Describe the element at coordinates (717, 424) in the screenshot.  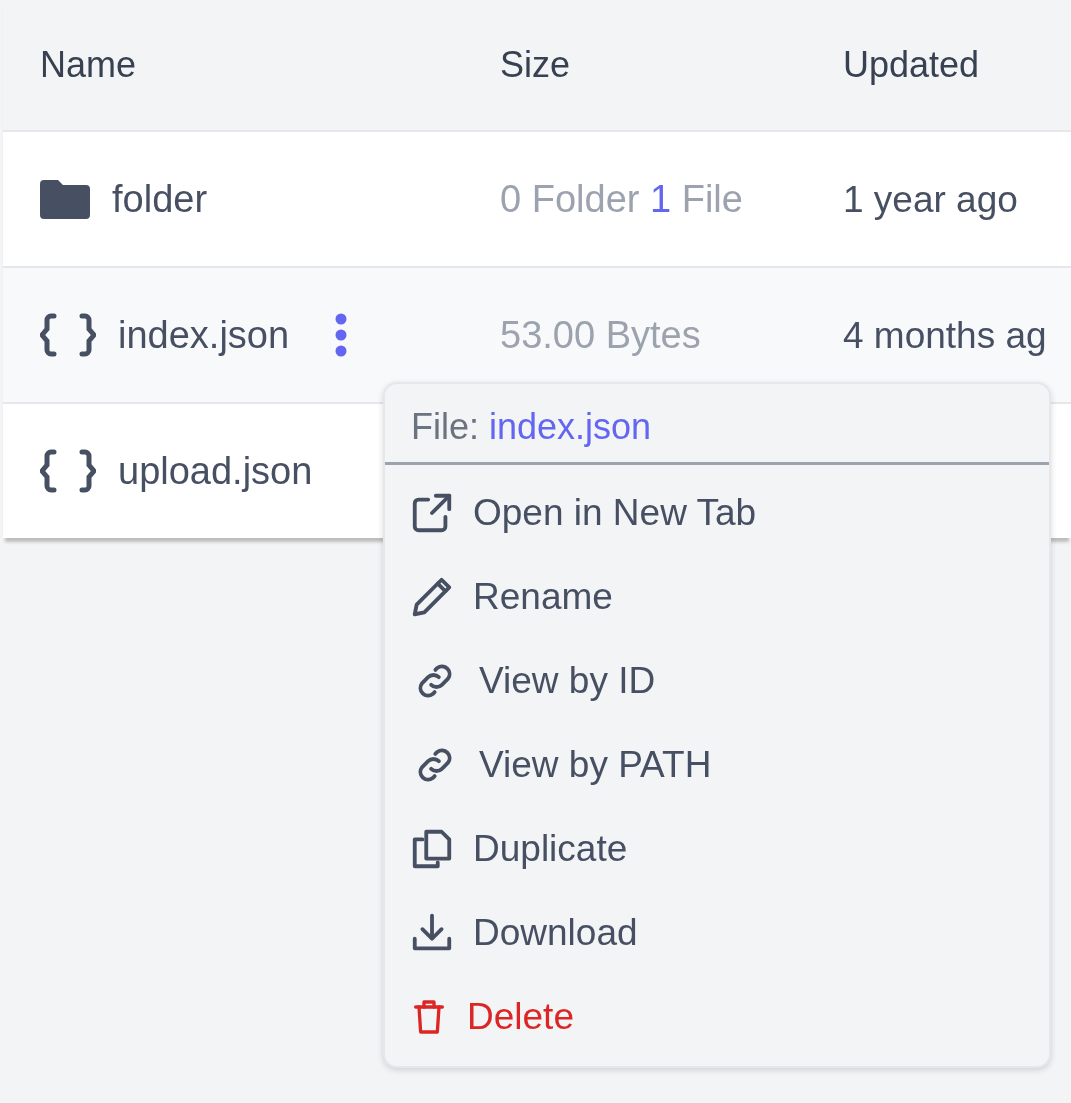
I see `menu-title: File: index.json` at that location.